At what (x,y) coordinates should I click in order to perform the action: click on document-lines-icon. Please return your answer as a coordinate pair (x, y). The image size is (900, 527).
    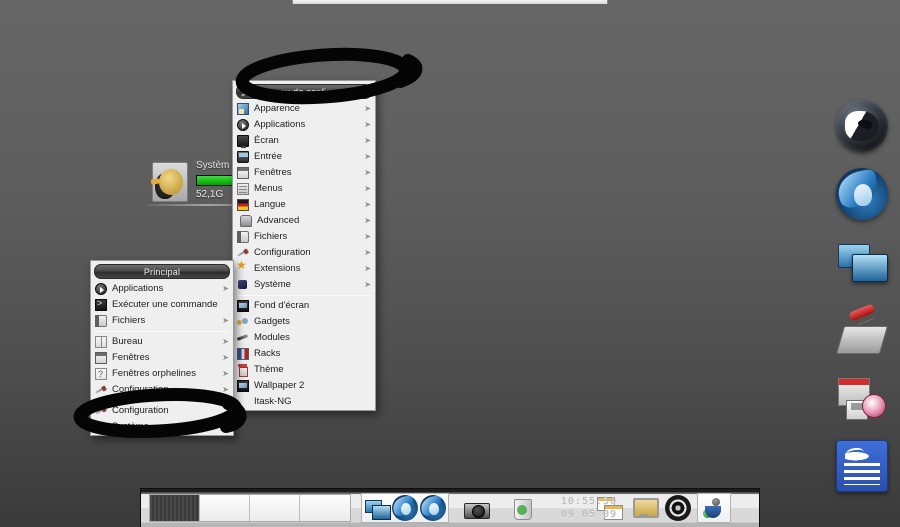
    Looking at the image, I should click on (862, 474).